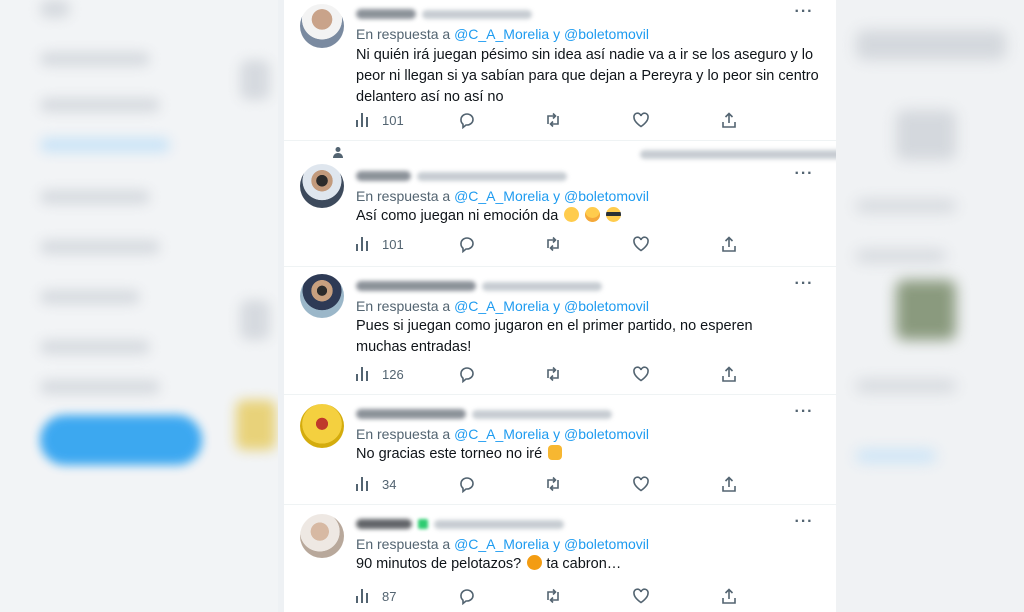 The height and width of the screenshot is (612, 1024). What do you see at coordinates (564, 484) in the screenshot?
I see `tweet-actions: 34` at bounding box center [564, 484].